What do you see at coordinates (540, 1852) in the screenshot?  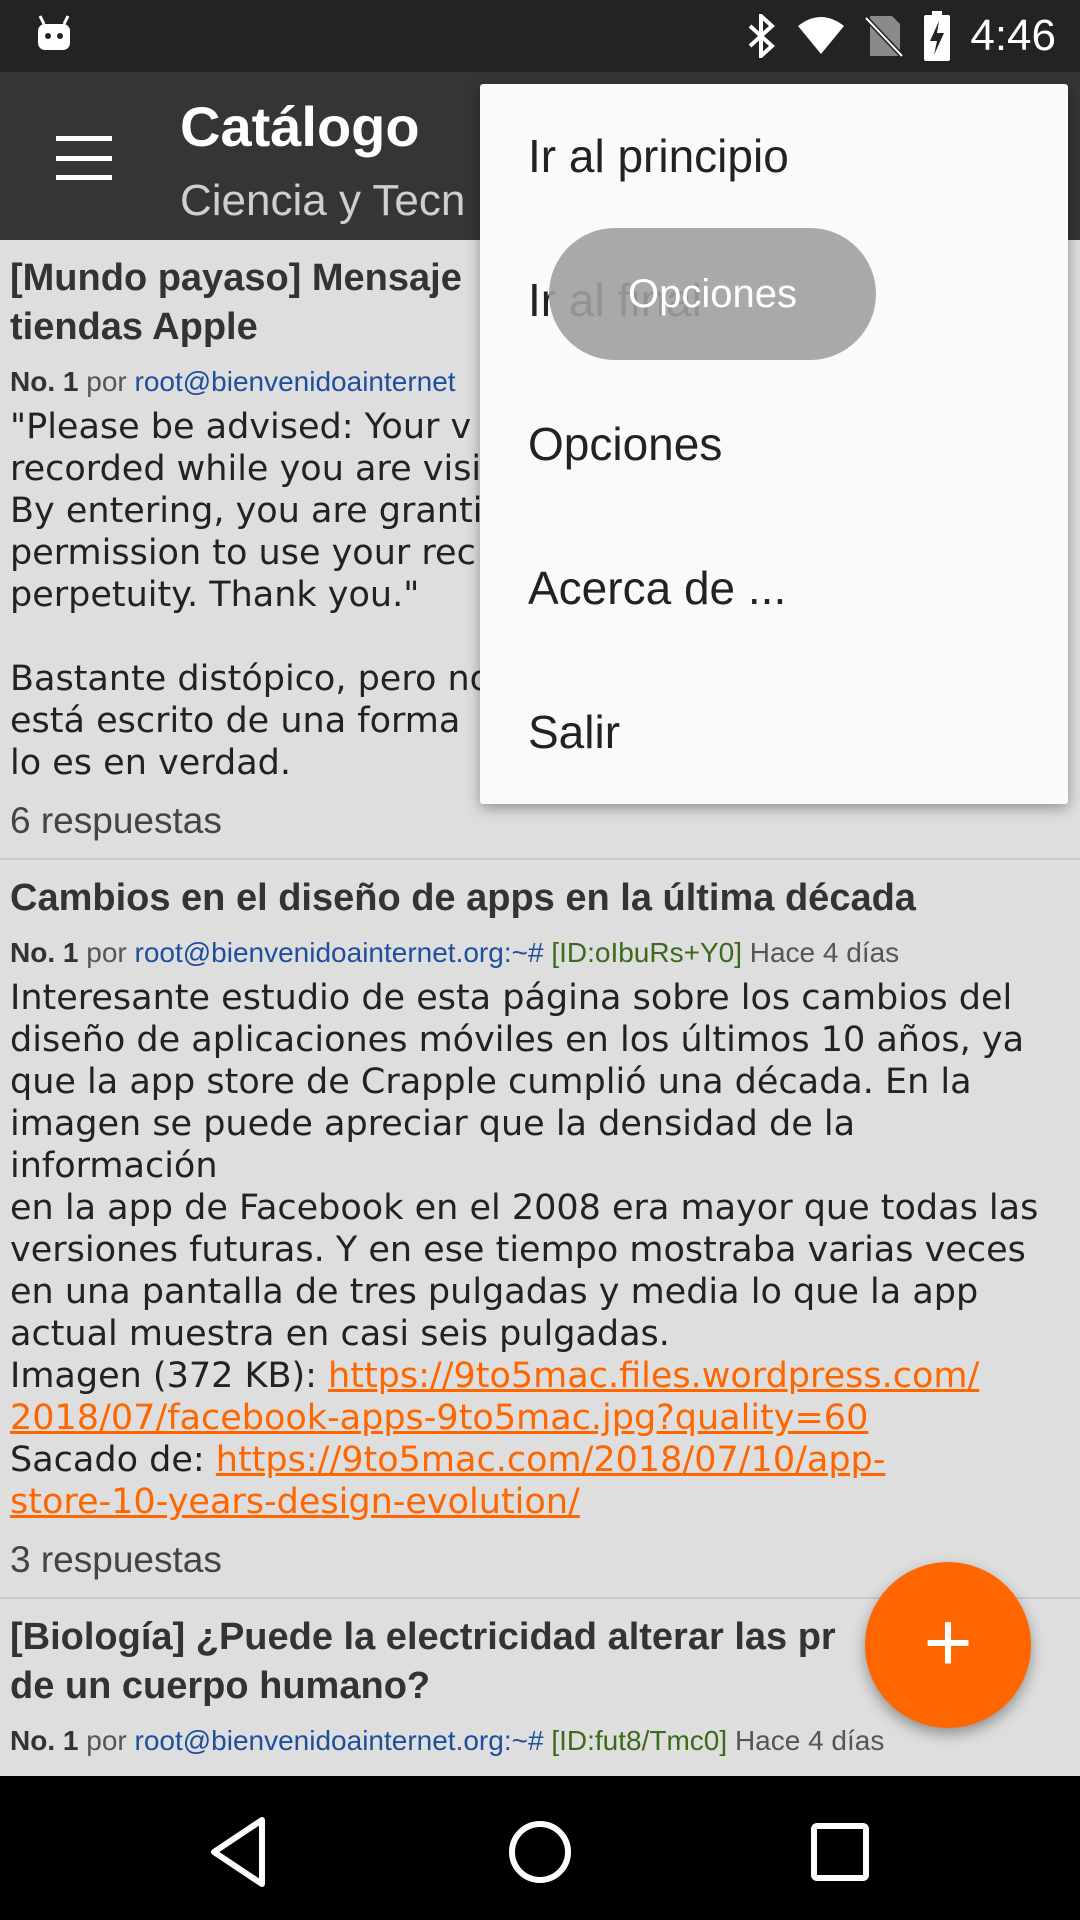 I see `home-icon` at bounding box center [540, 1852].